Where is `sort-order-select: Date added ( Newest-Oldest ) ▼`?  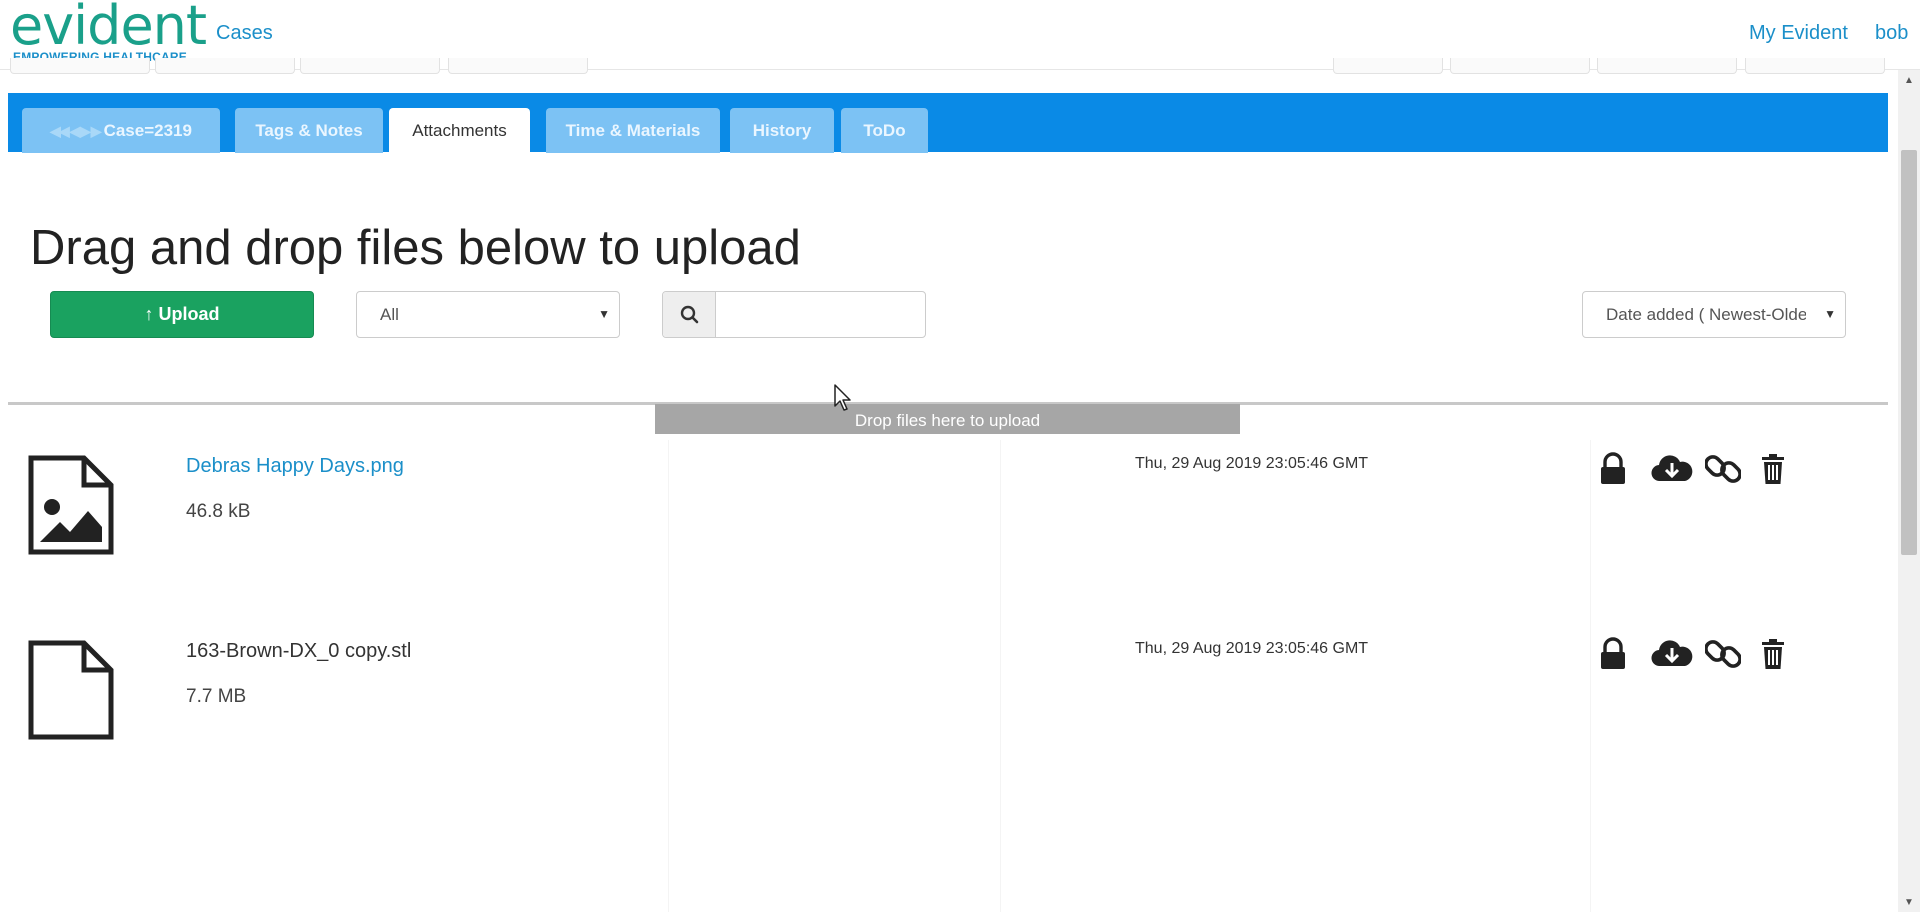
sort-order-select: Date added ( Newest-Oldest ) ▼ is located at coordinates (1714, 314).